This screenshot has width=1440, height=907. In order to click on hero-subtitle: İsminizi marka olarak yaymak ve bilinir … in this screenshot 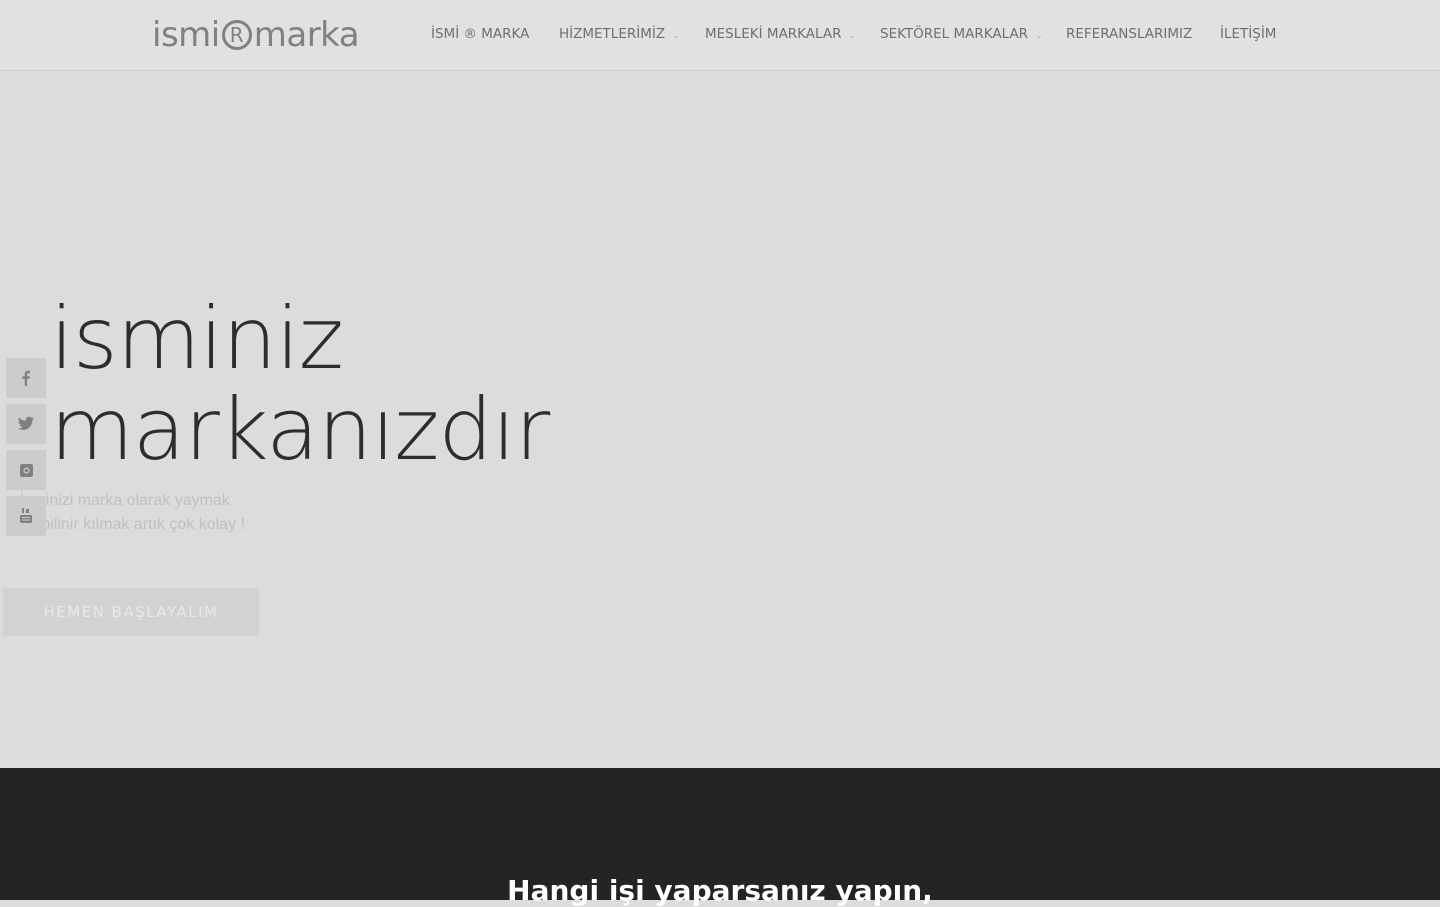, I will do `click(132, 513)`.